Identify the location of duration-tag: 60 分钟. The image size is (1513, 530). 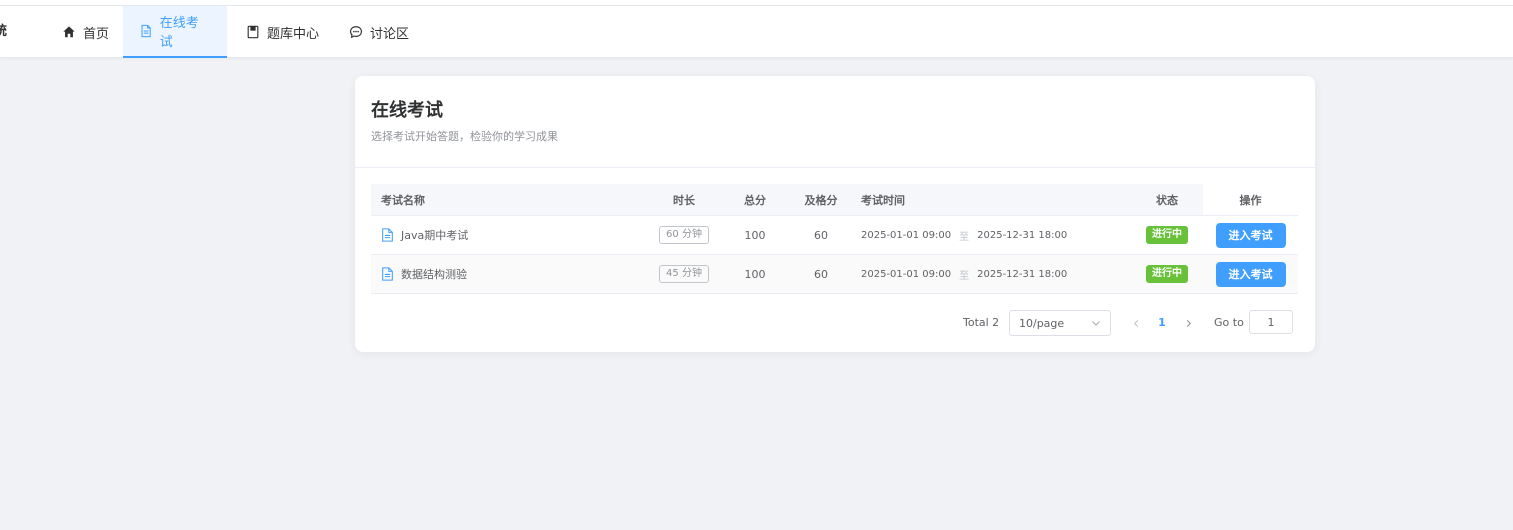
(684, 235).